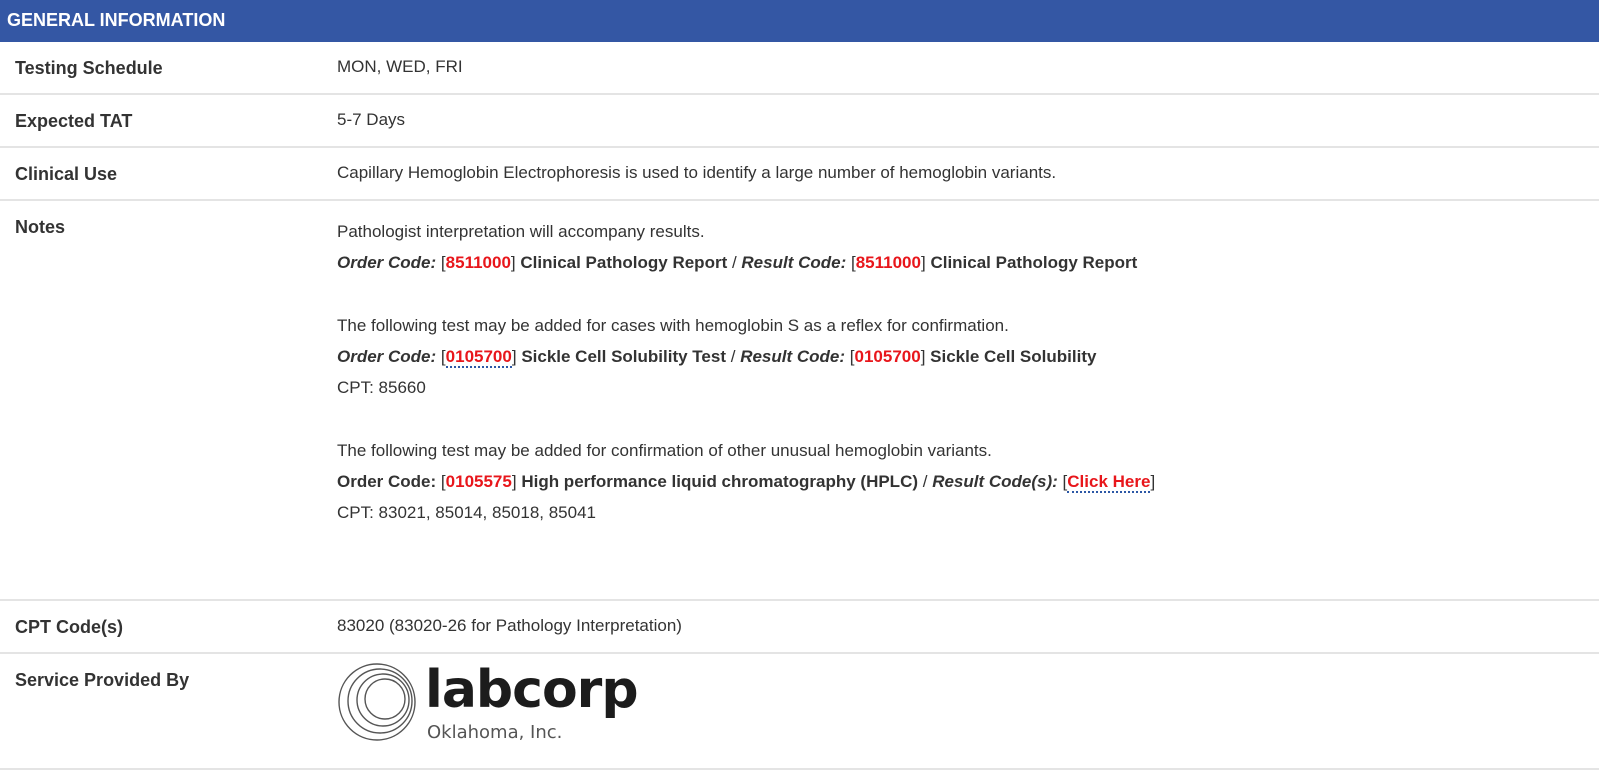  I want to click on row-label: Clinical Use, so click(66, 174).